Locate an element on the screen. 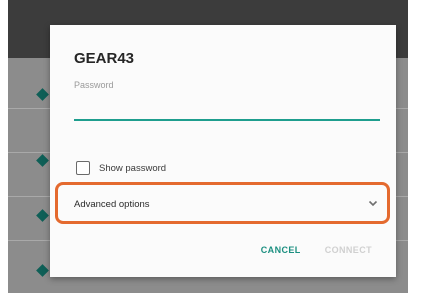 The width and height of the screenshot is (424, 293). connect-button: CONNECT is located at coordinates (348, 250).